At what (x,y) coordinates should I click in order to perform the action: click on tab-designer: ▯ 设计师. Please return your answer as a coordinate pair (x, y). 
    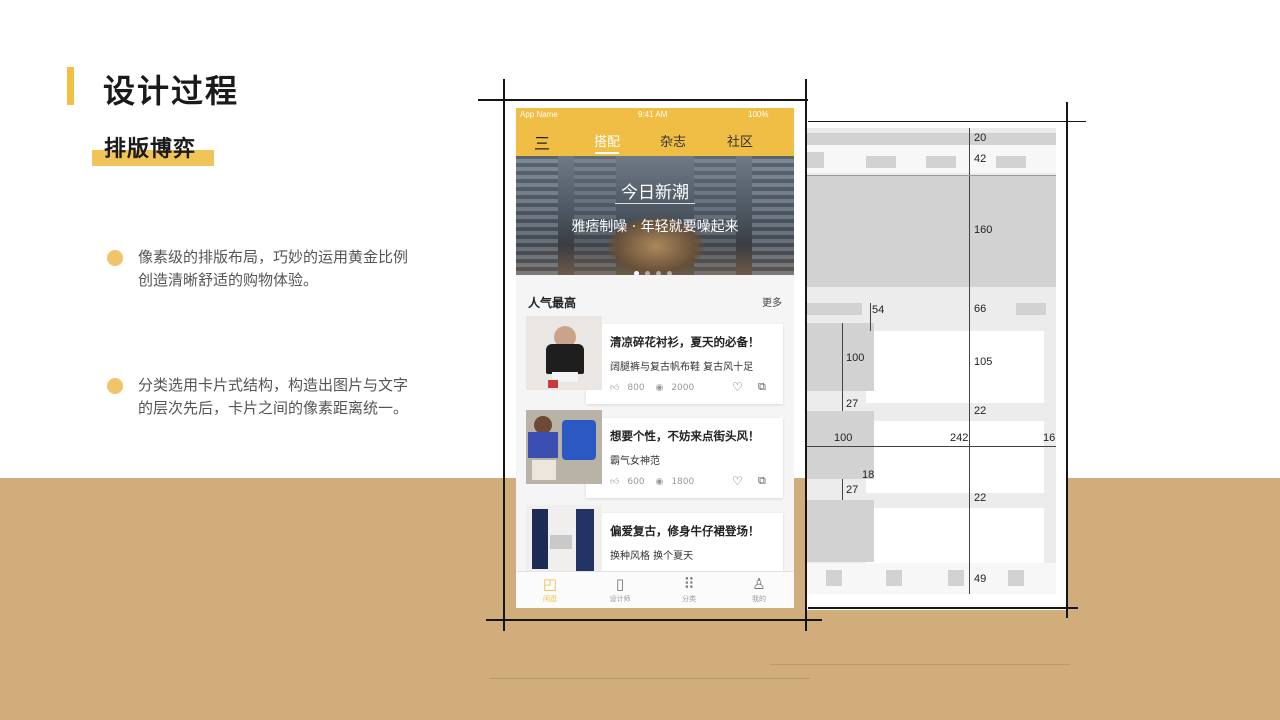
    Looking at the image, I should click on (620, 590).